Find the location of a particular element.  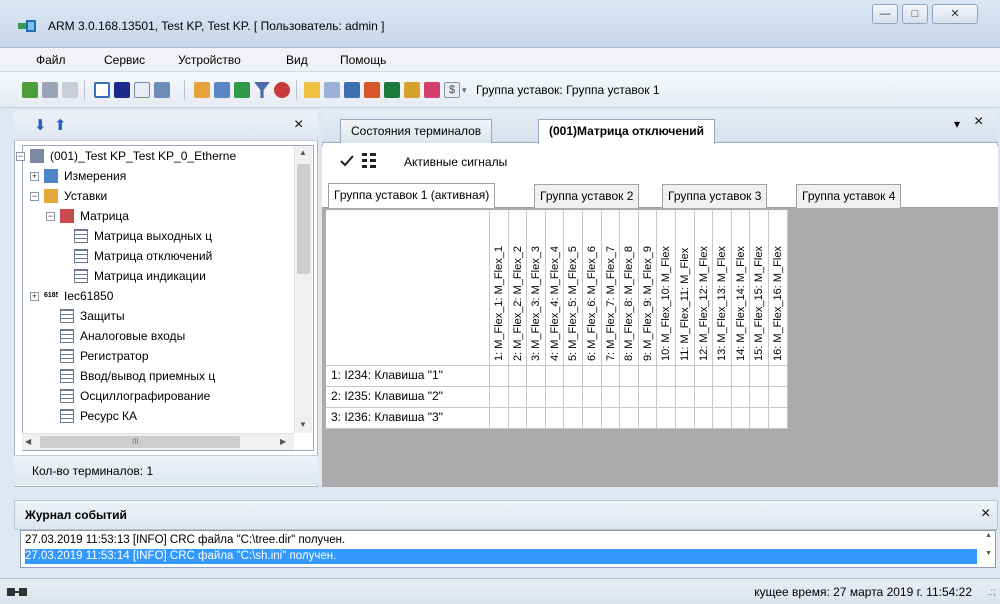

matrix-column-header: 9: M_Flex_9: M_Flex_9 is located at coordinates (648, 288).